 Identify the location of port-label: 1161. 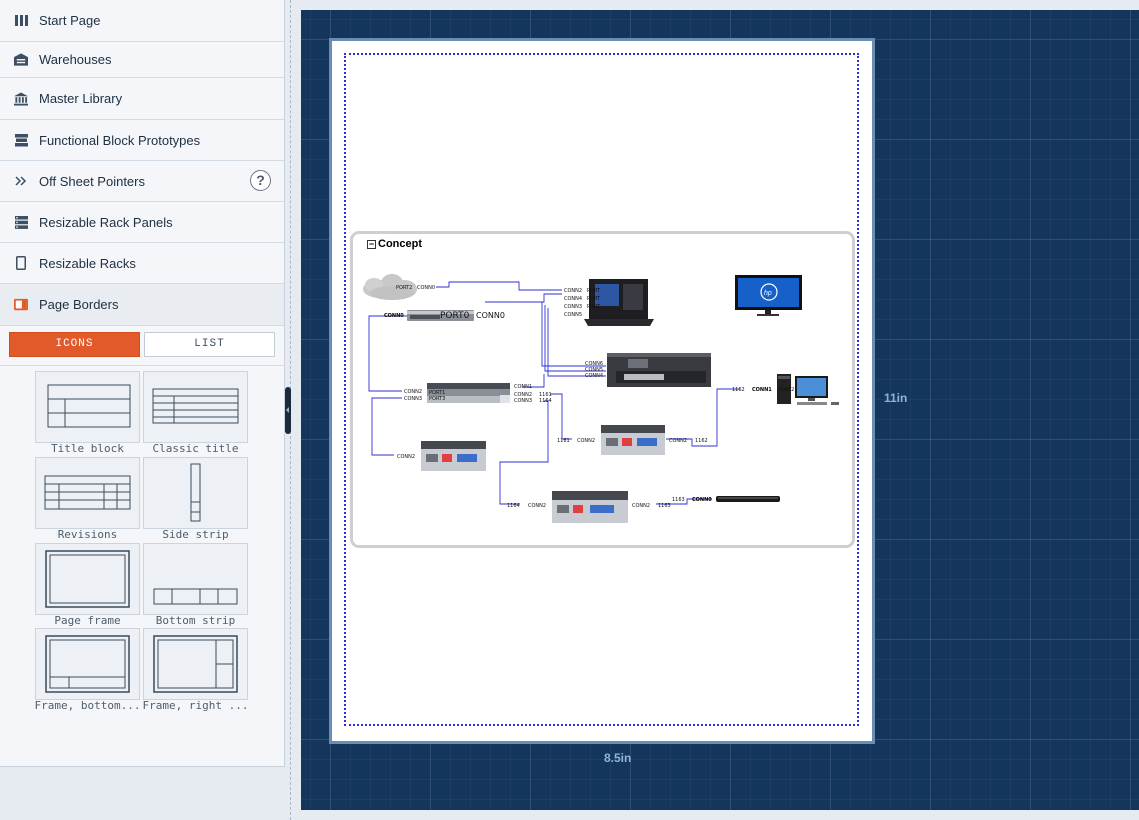
(563, 441).